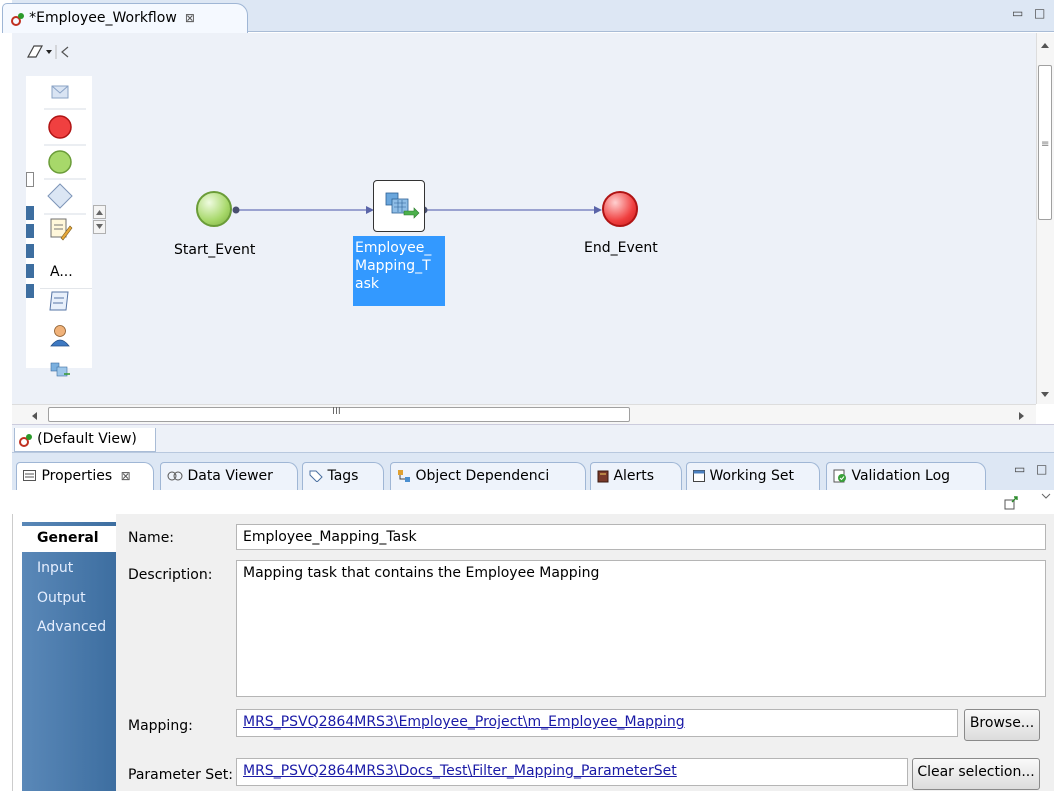  Describe the element at coordinates (482, 476) in the screenshot. I see `tab-object-dependencies-label: Object Dependenci` at that location.